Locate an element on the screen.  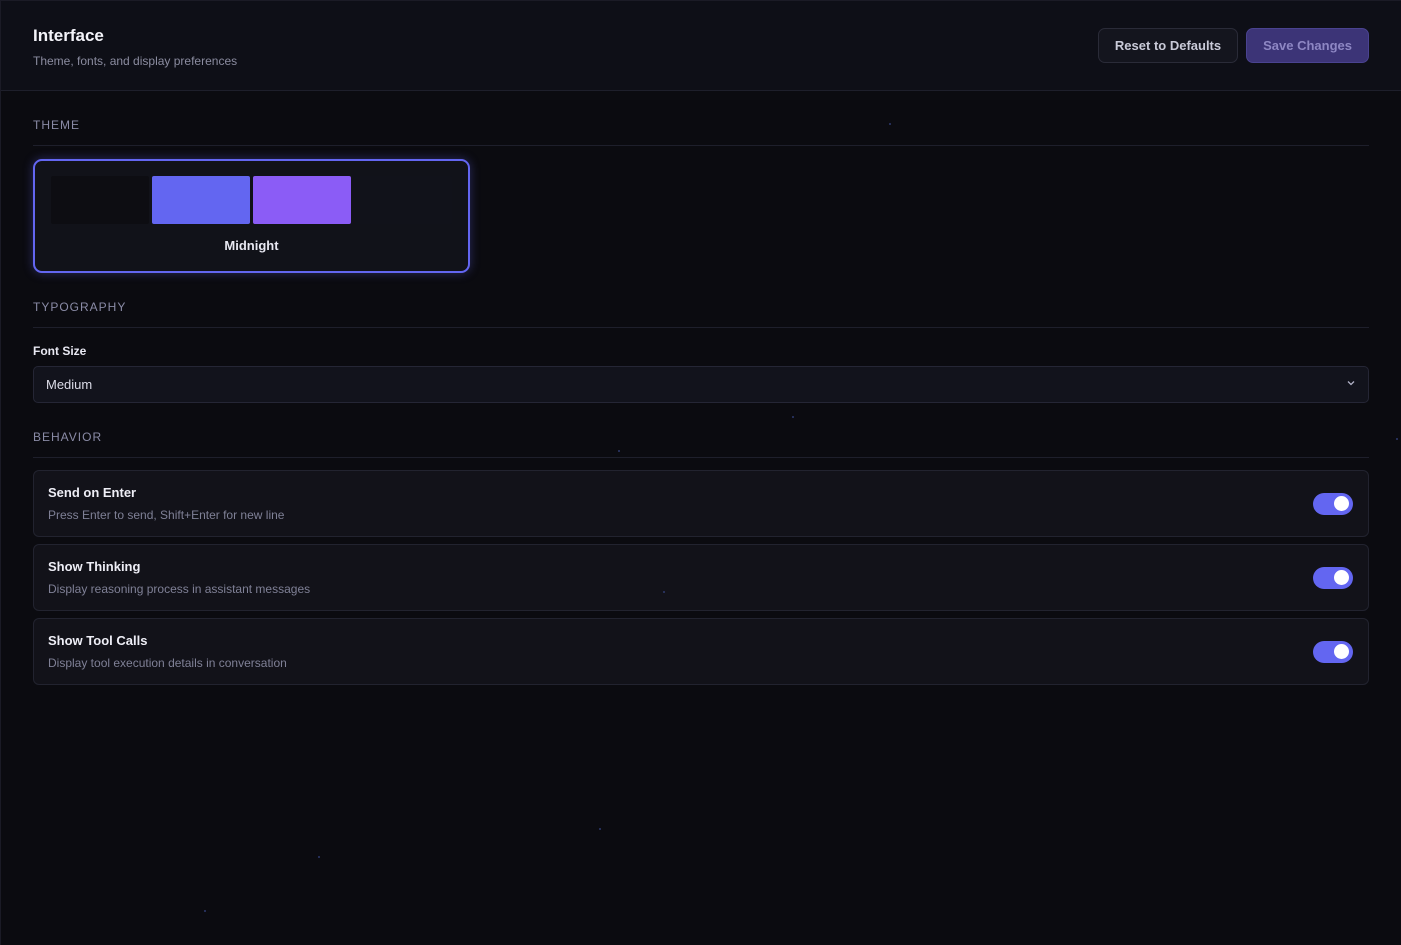
typography-section-title: TYPOGRAPHY is located at coordinates (701, 300).